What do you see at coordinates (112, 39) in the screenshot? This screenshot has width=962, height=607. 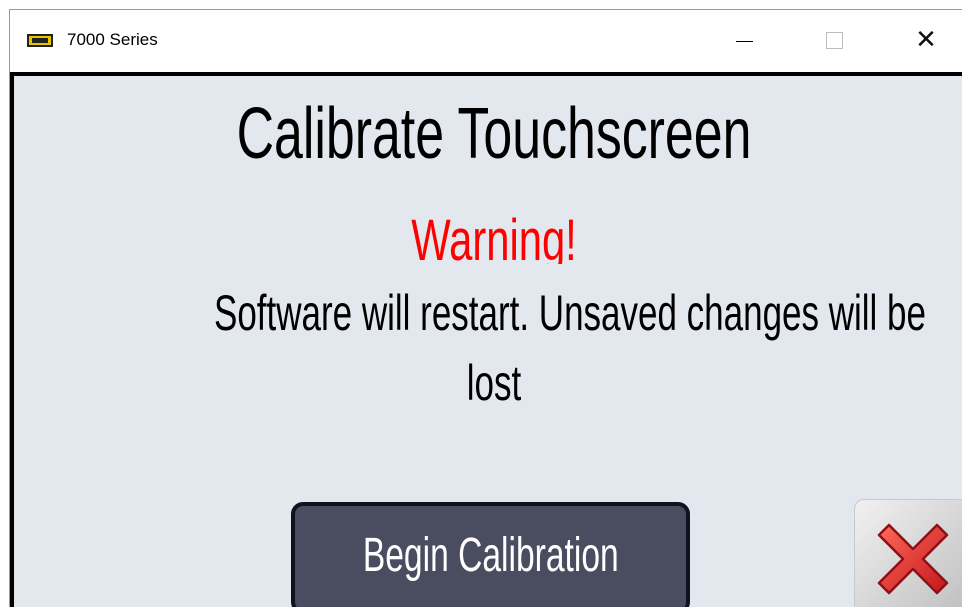 I see `window-title: 7000 Series` at bounding box center [112, 39].